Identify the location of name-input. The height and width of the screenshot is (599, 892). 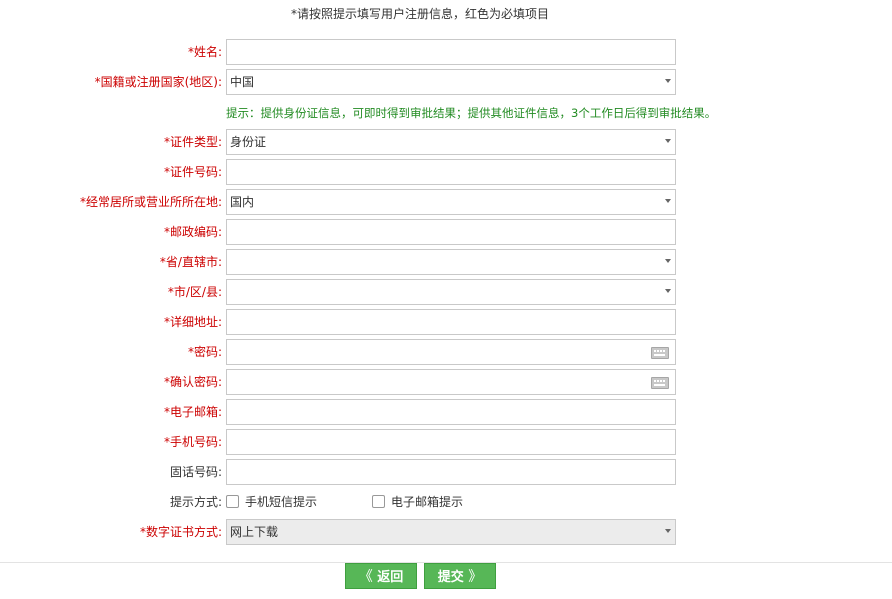
(451, 52).